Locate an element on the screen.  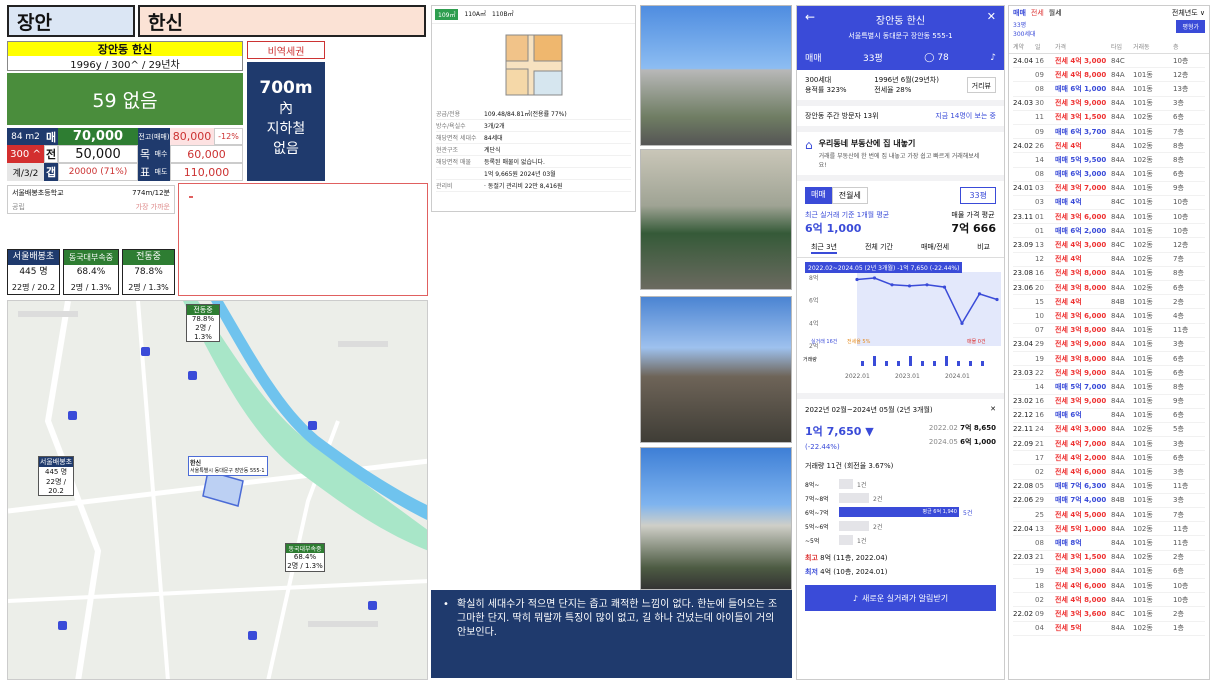
table-row: 11 전세 3억 1,500 84A 102동 6층 is located at coordinates (1109, 118).